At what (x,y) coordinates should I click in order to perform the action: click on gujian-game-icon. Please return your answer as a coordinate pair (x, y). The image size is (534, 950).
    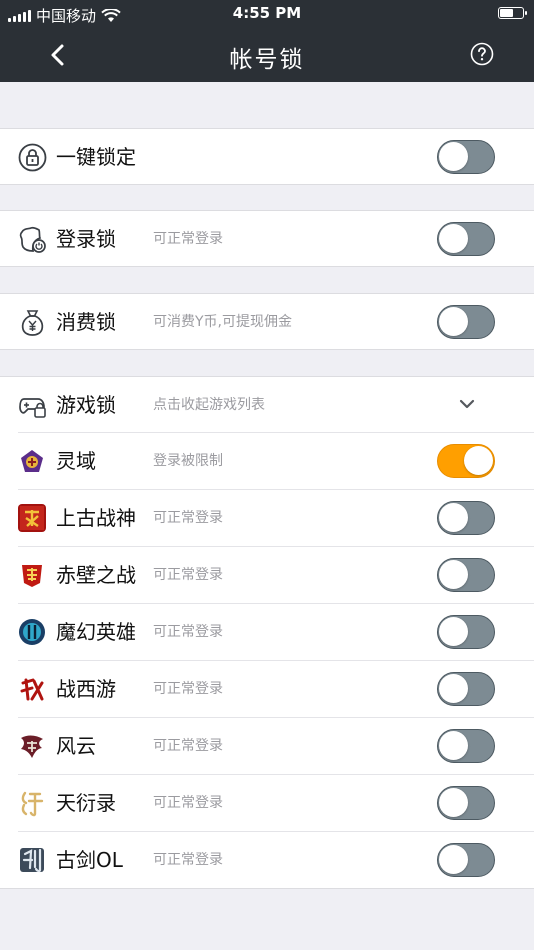
    Looking at the image, I should click on (32, 860).